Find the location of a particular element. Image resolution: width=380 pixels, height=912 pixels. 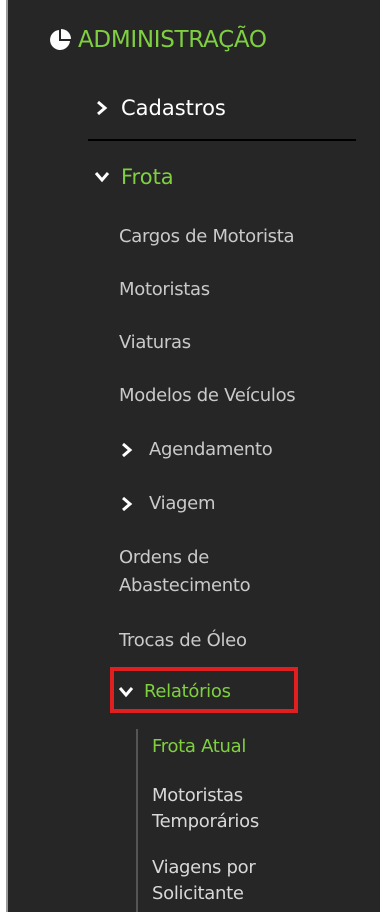

menu-item-label-line2: Temporários is located at coordinates (205, 821).